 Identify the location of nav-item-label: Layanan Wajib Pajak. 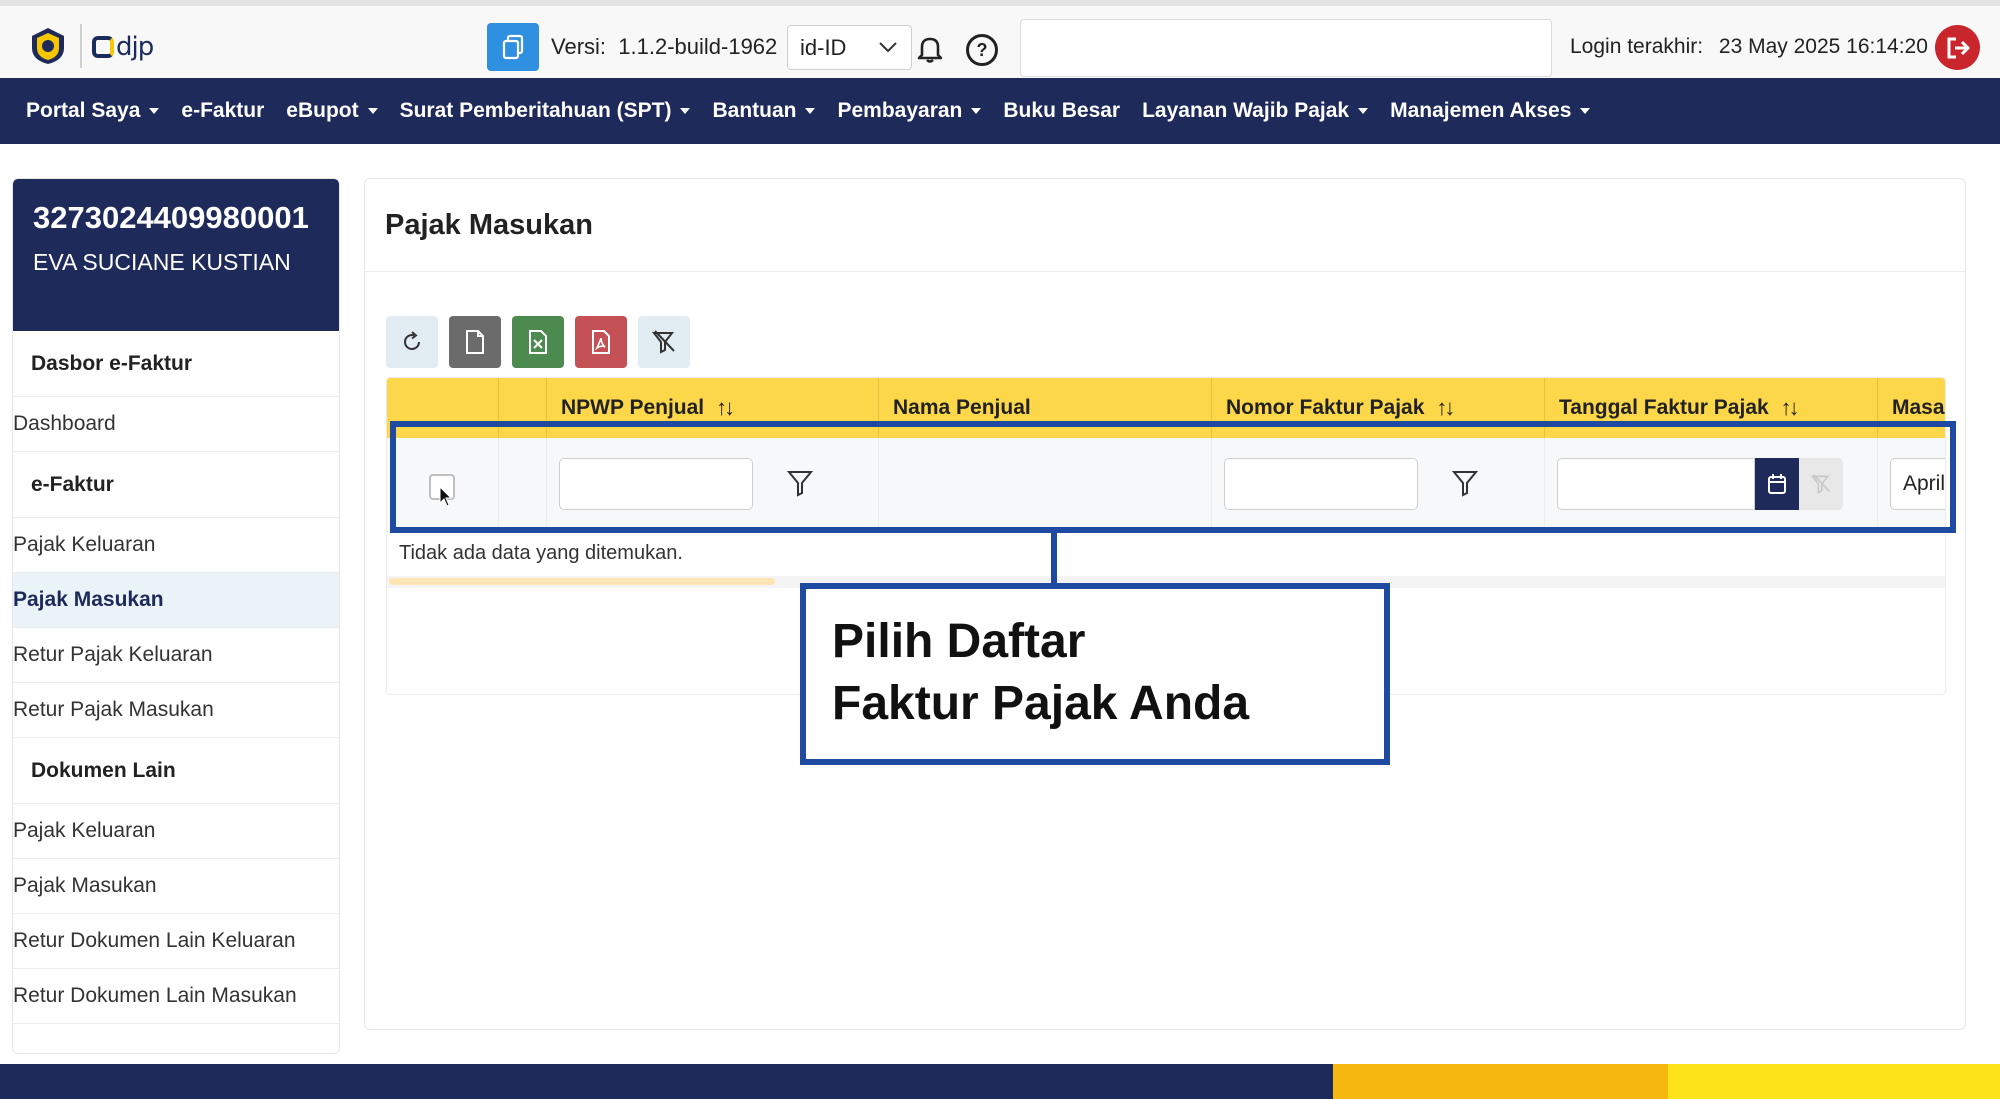
(1246, 110).